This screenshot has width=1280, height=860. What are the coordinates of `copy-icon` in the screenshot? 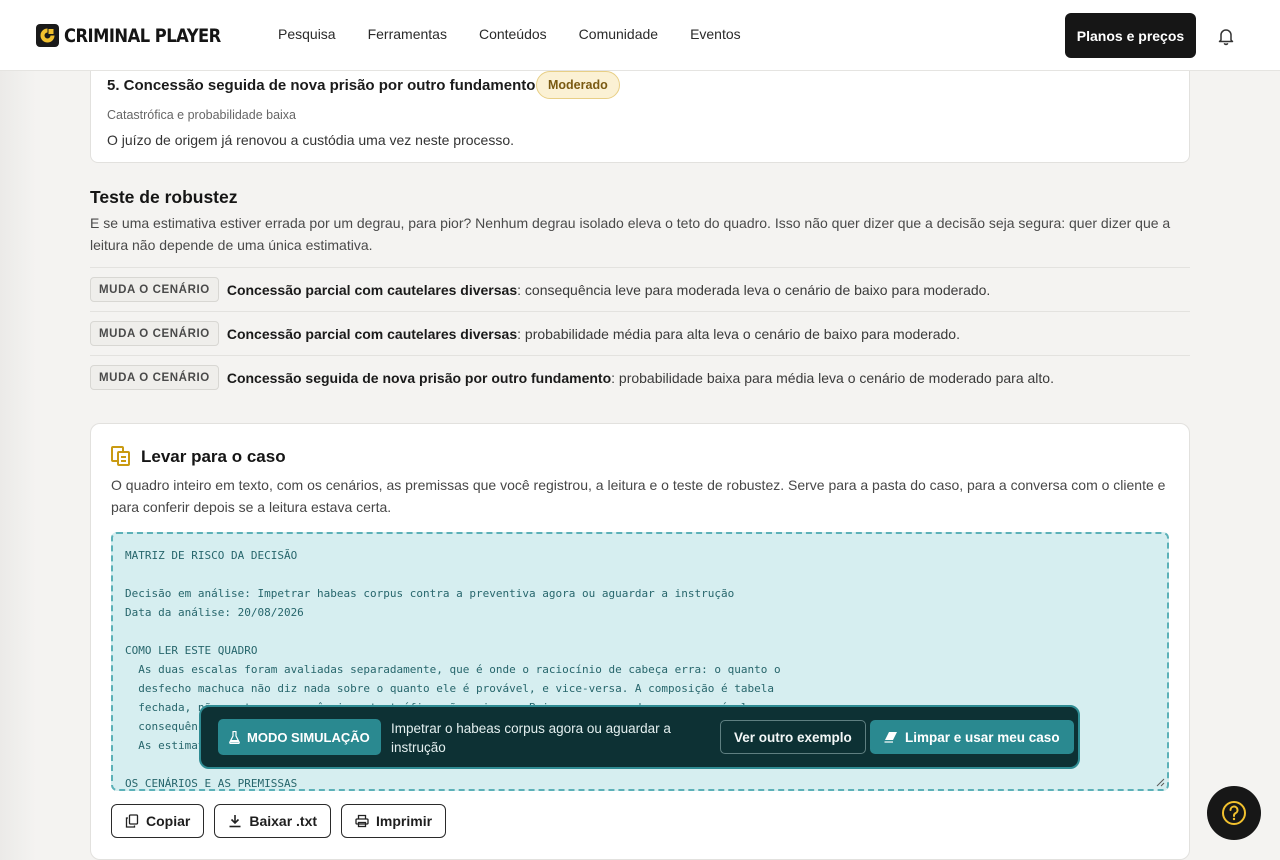 It's located at (132, 821).